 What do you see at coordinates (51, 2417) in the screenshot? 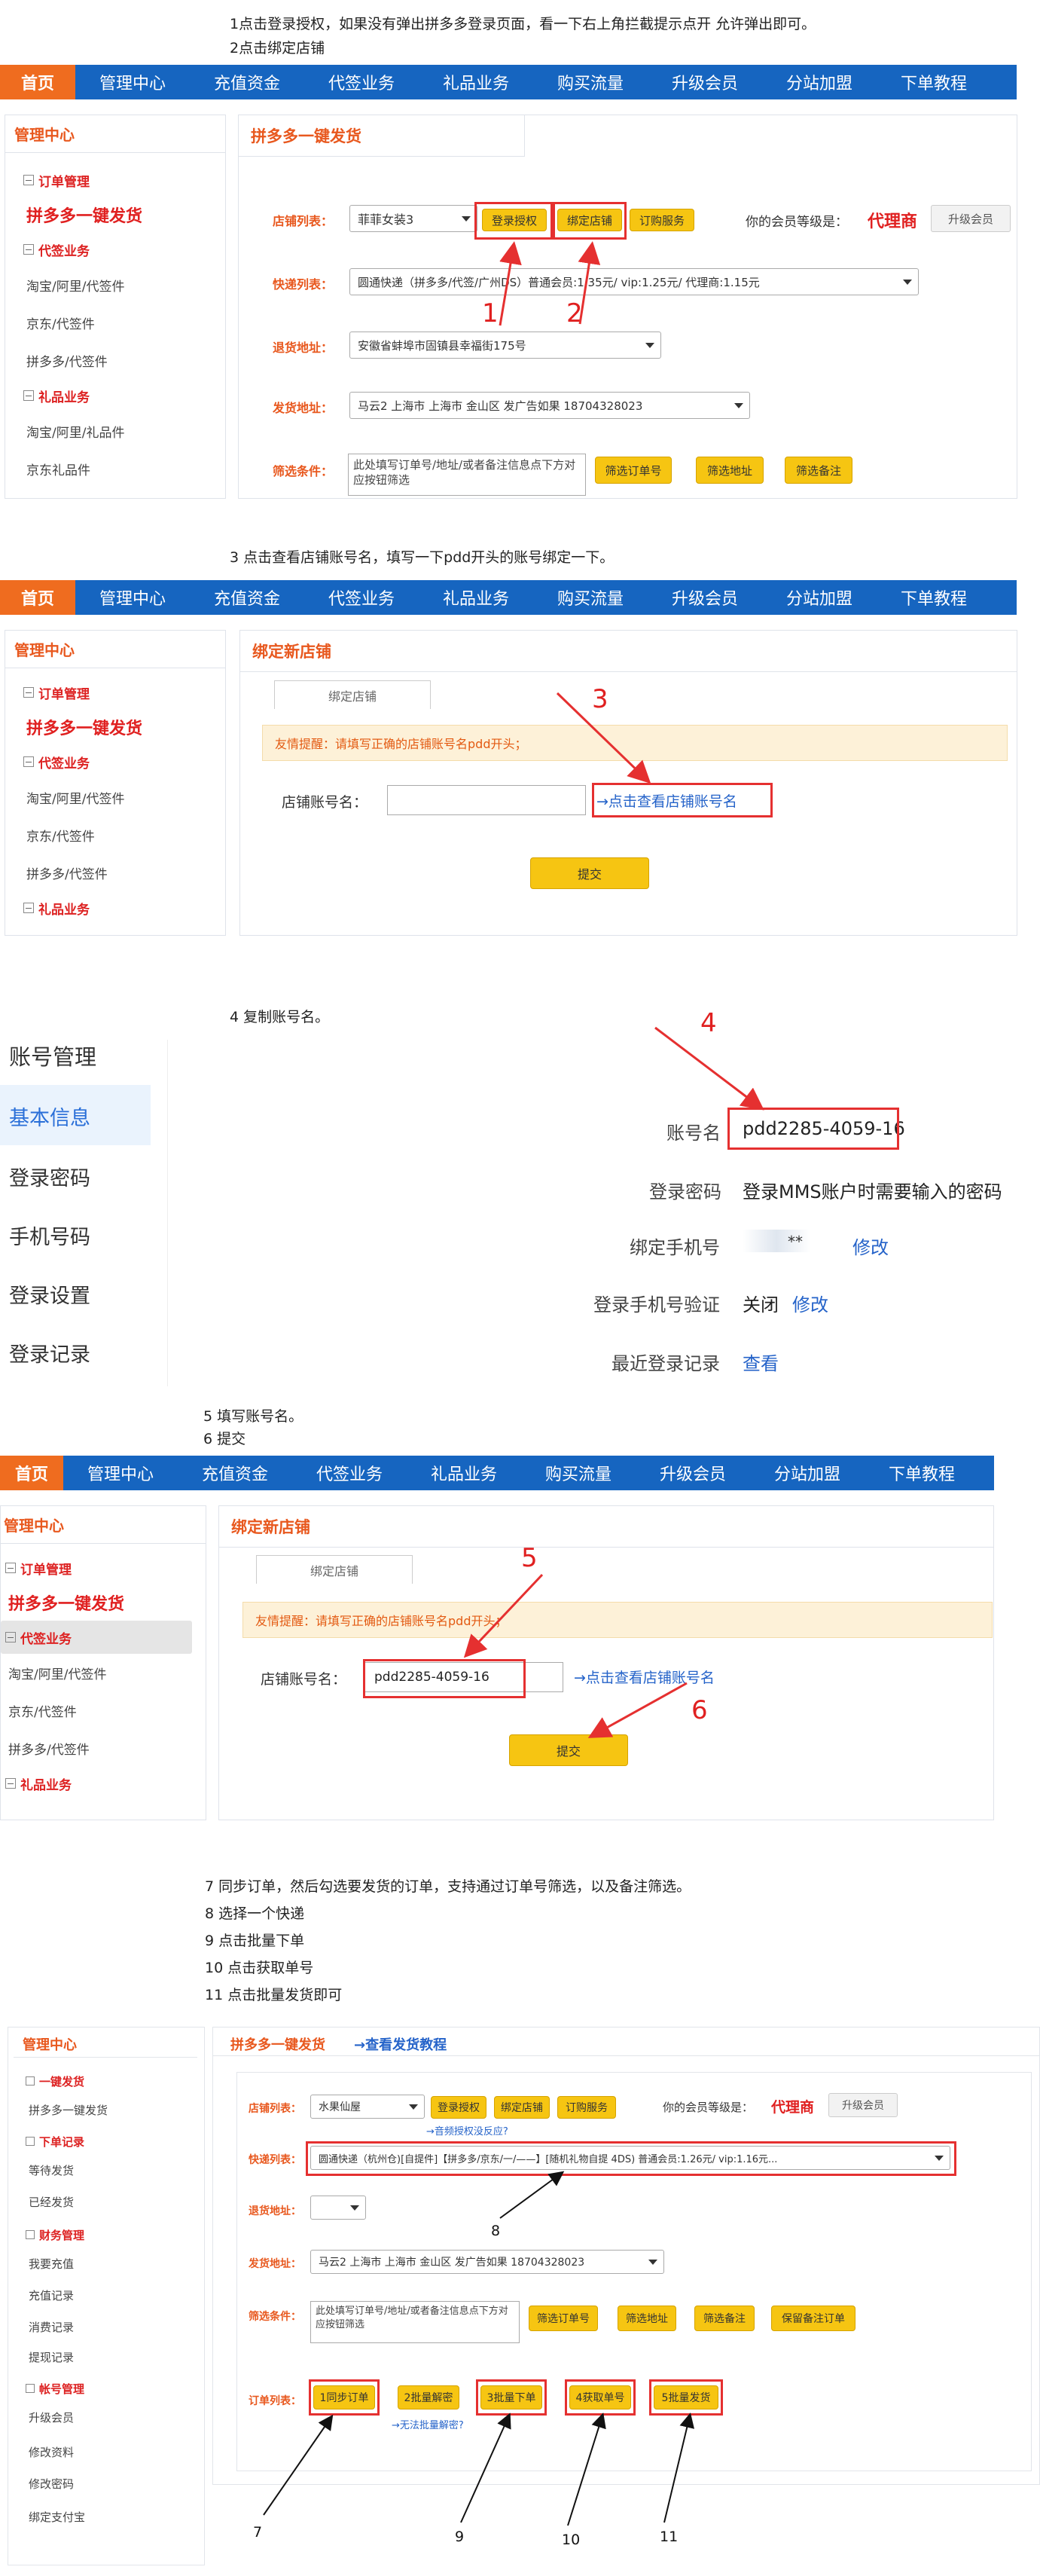
I see `sidebar-item-upgrade: 升级会员` at bounding box center [51, 2417].